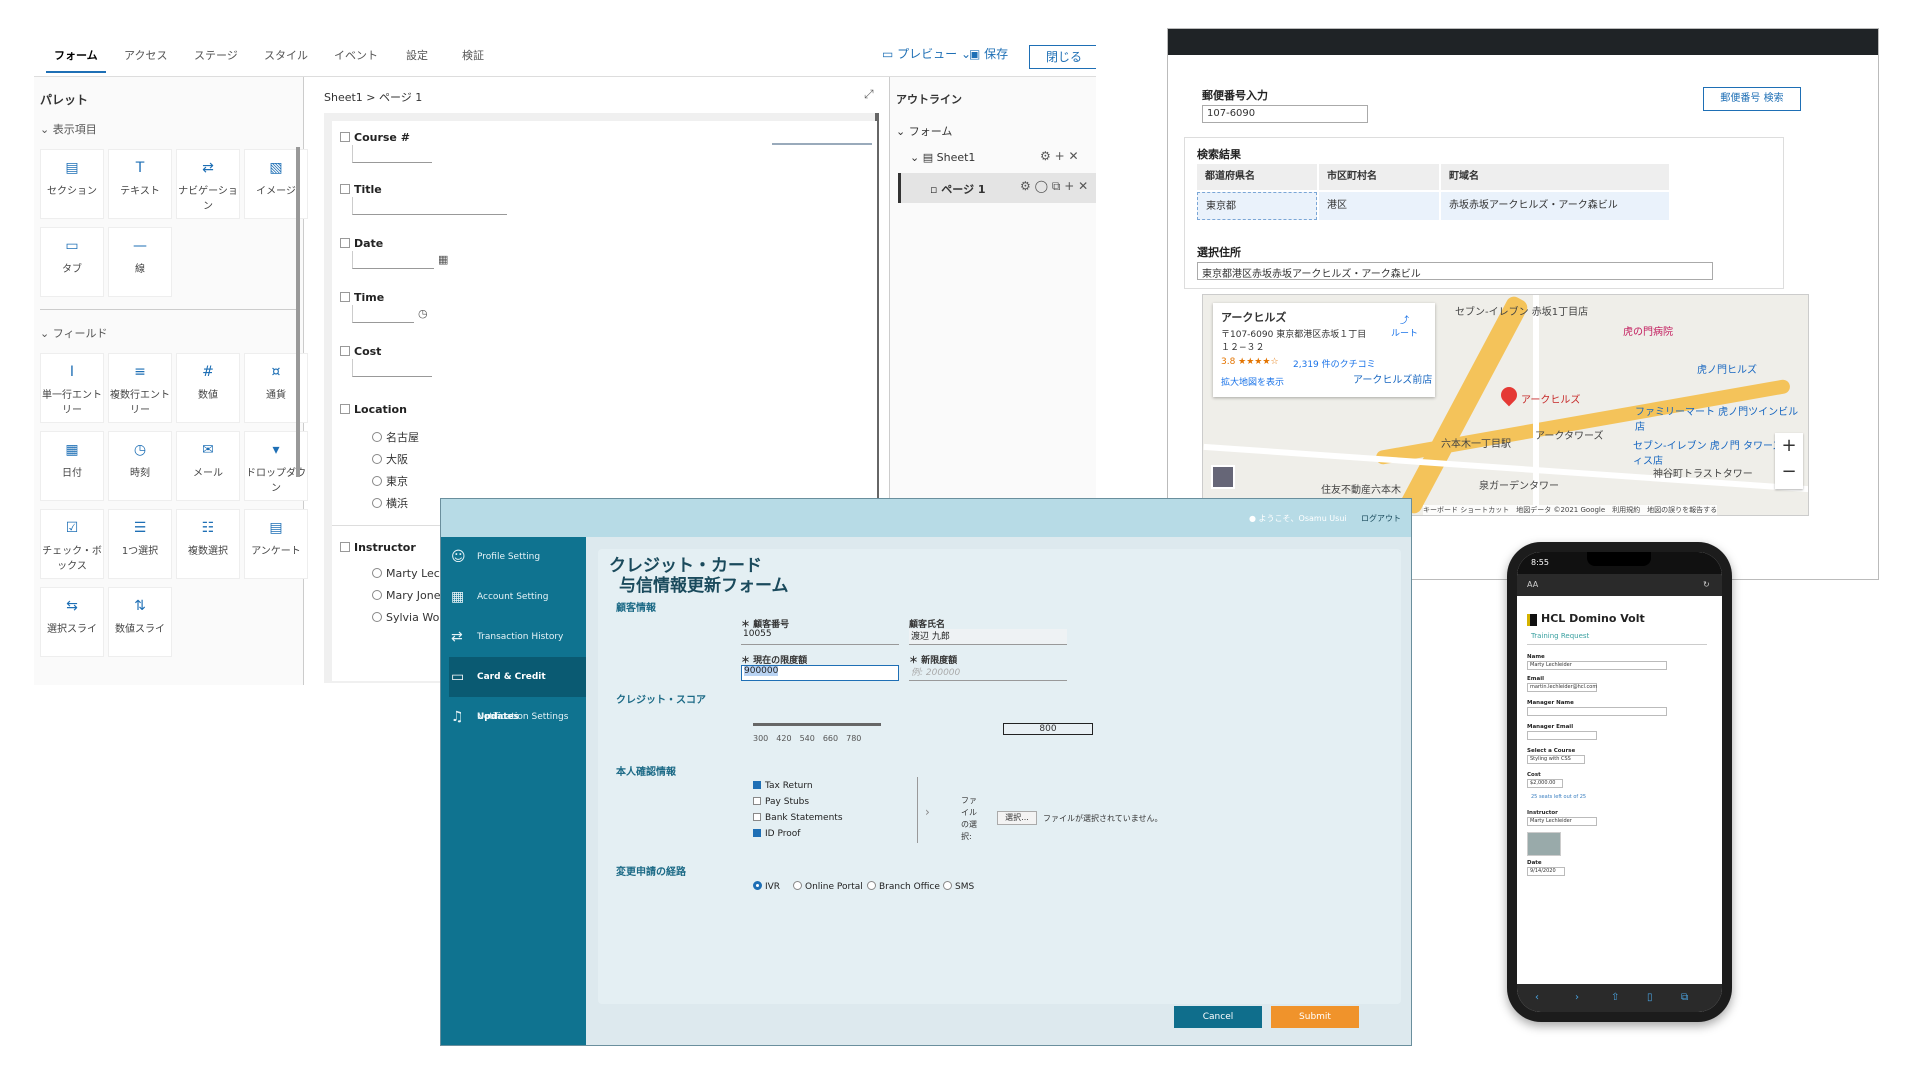 This screenshot has height=1080, width=1920. What do you see at coordinates (1788, 471) in the screenshot?
I see `zoom-out-icon: −` at bounding box center [1788, 471].